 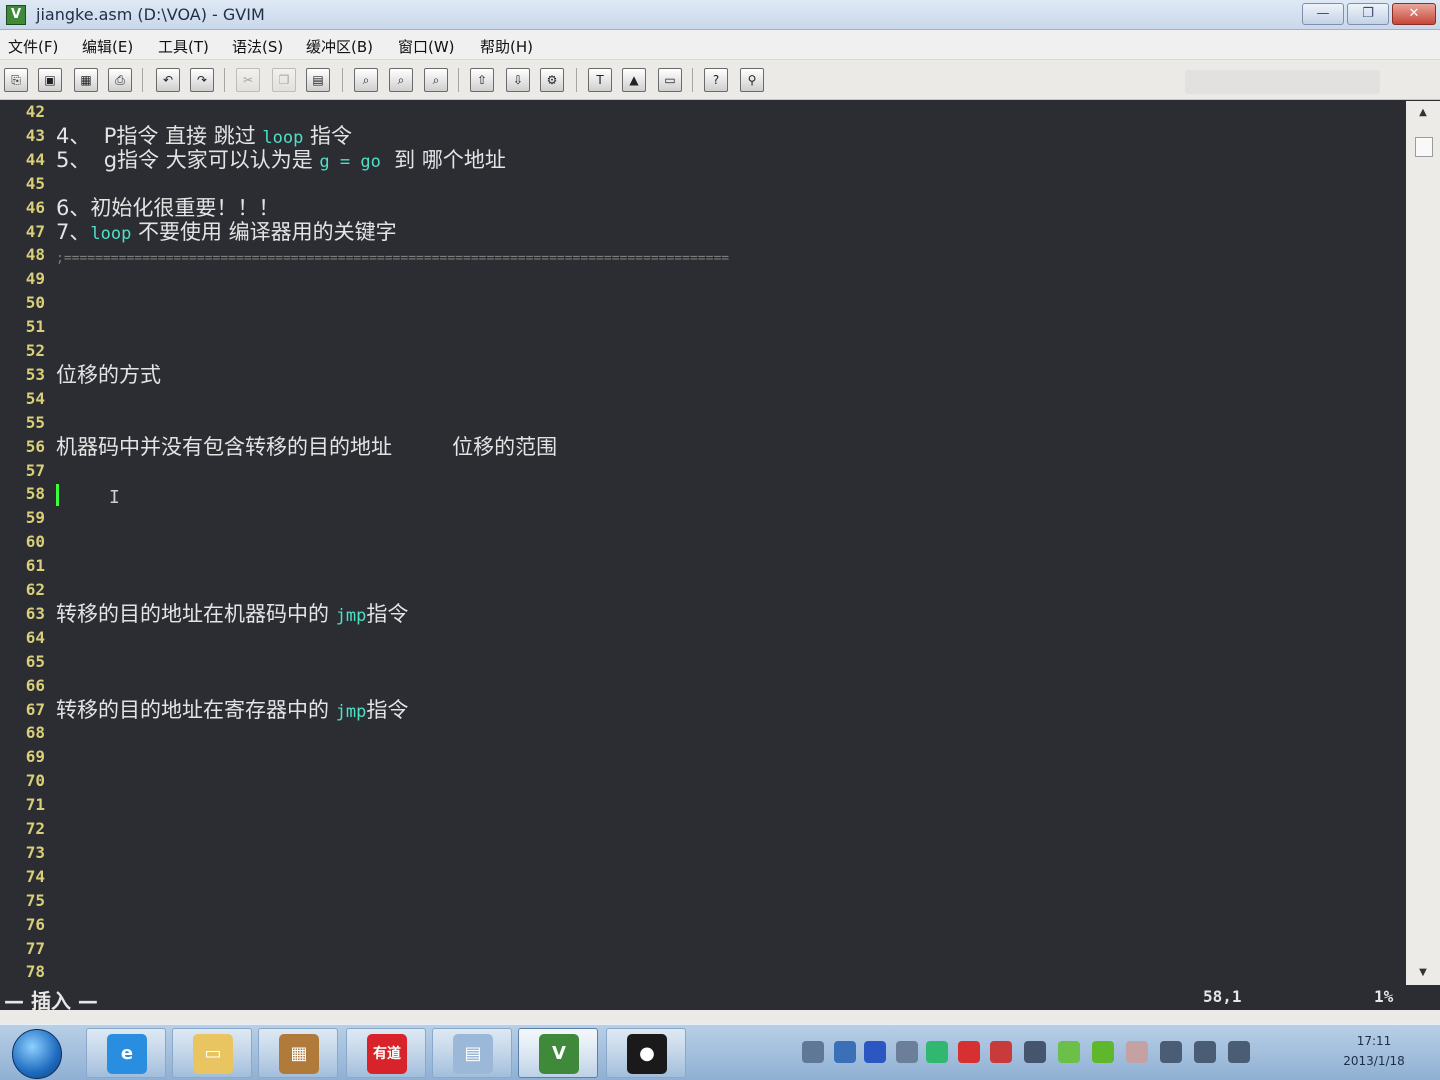 What do you see at coordinates (1282, 82) in the screenshot?
I see `blurred-region` at bounding box center [1282, 82].